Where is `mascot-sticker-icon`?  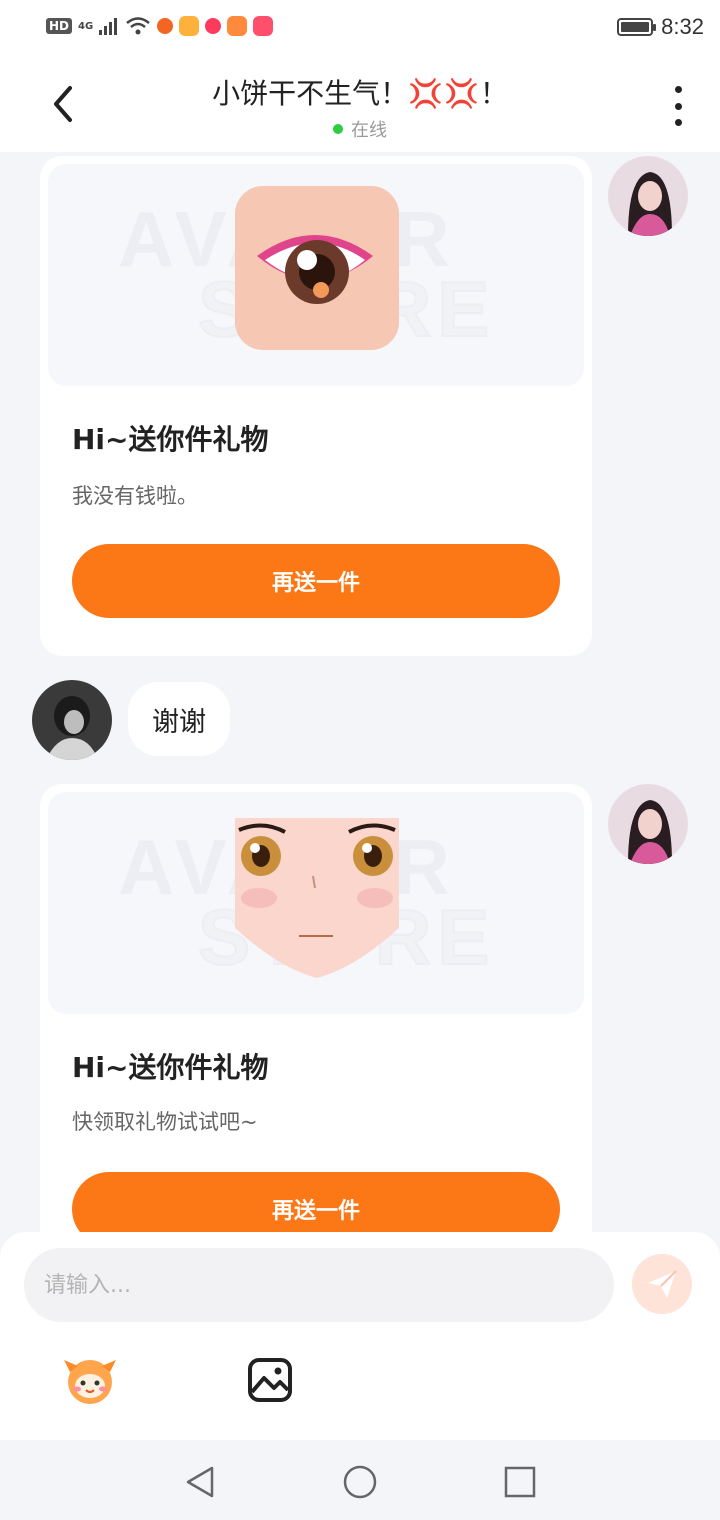
mascot-sticker-icon is located at coordinates (90, 1382).